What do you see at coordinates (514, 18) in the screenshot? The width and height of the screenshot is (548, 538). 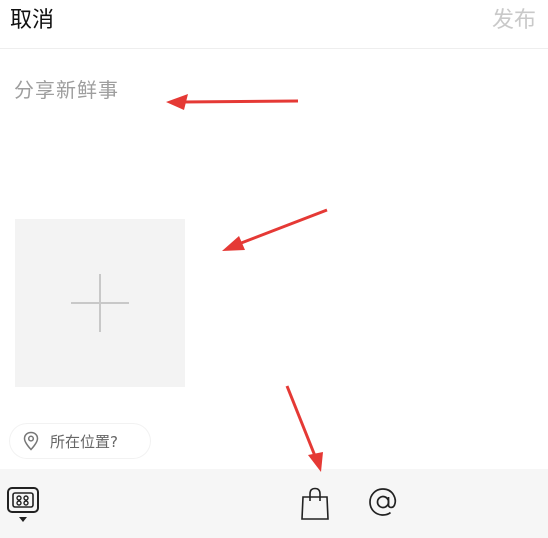 I see `publish-button: 发布` at bounding box center [514, 18].